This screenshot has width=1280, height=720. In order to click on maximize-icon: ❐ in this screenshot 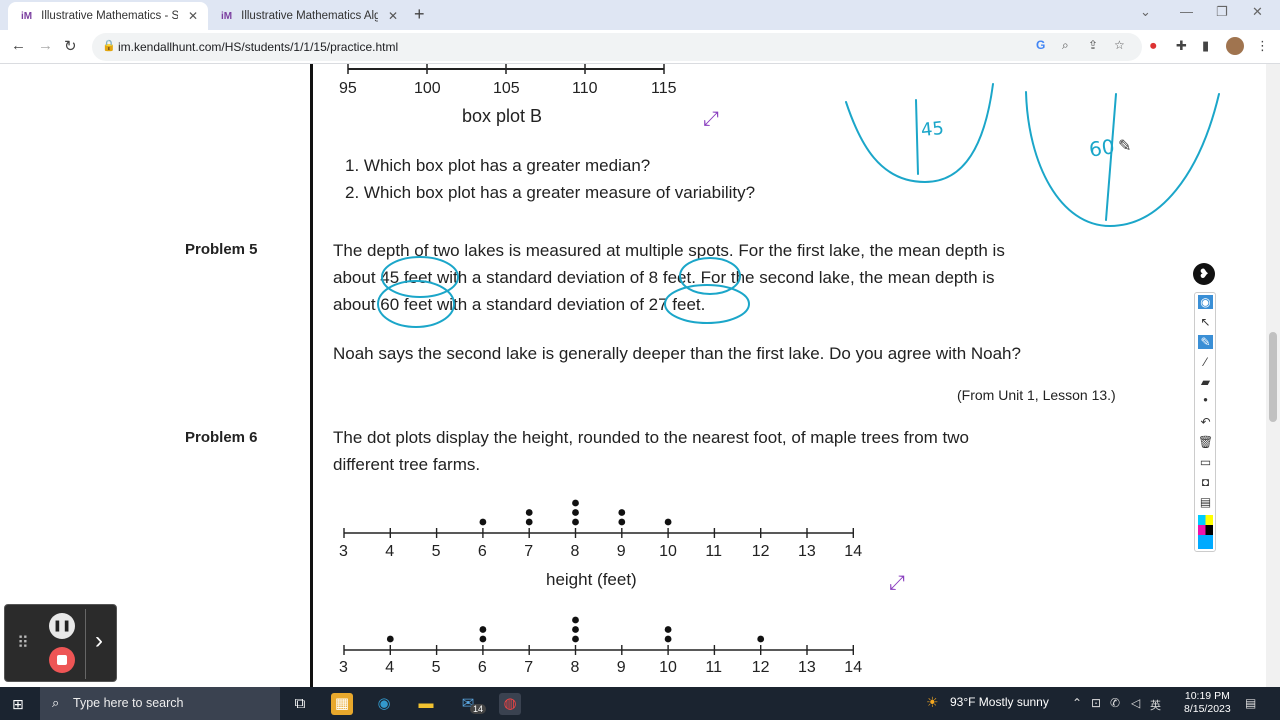, I will do `click(1222, 12)`.